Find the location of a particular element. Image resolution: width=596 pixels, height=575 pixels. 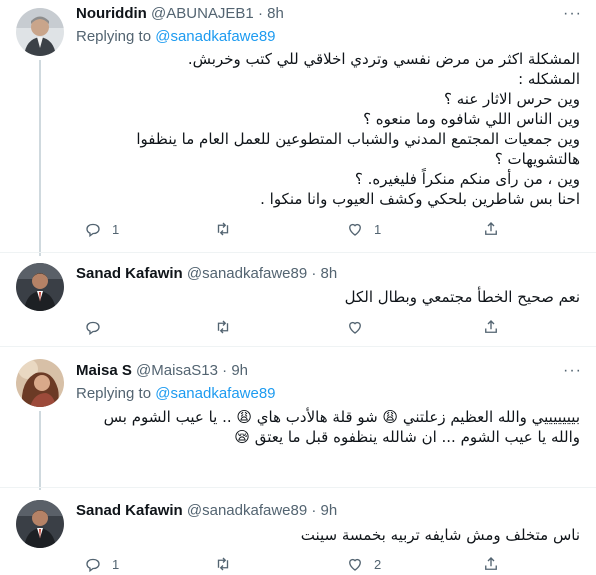

tweet-actions: 1 1 is located at coordinates (296, 229).